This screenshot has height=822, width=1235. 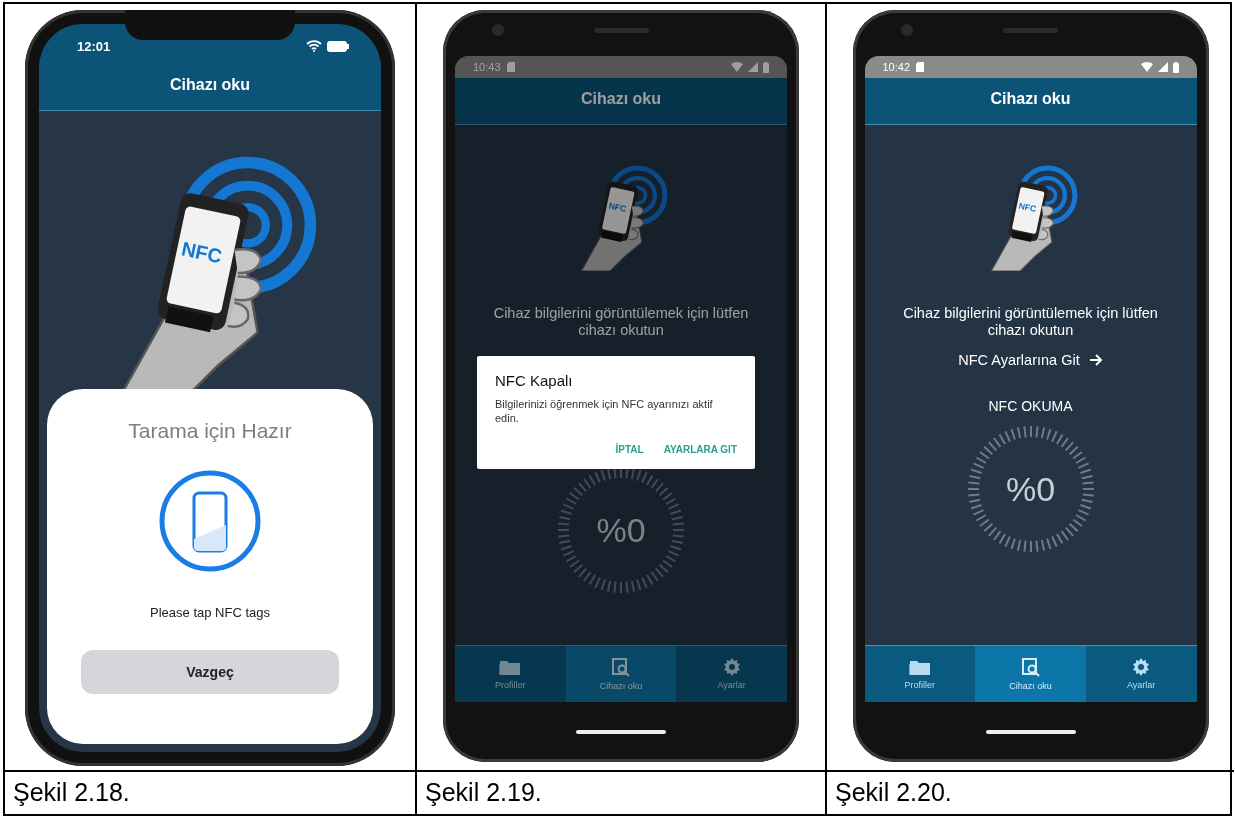 What do you see at coordinates (1096, 359) in the screenshot?
I see `arrow-right-icon` at bounding box center [1096, 359].